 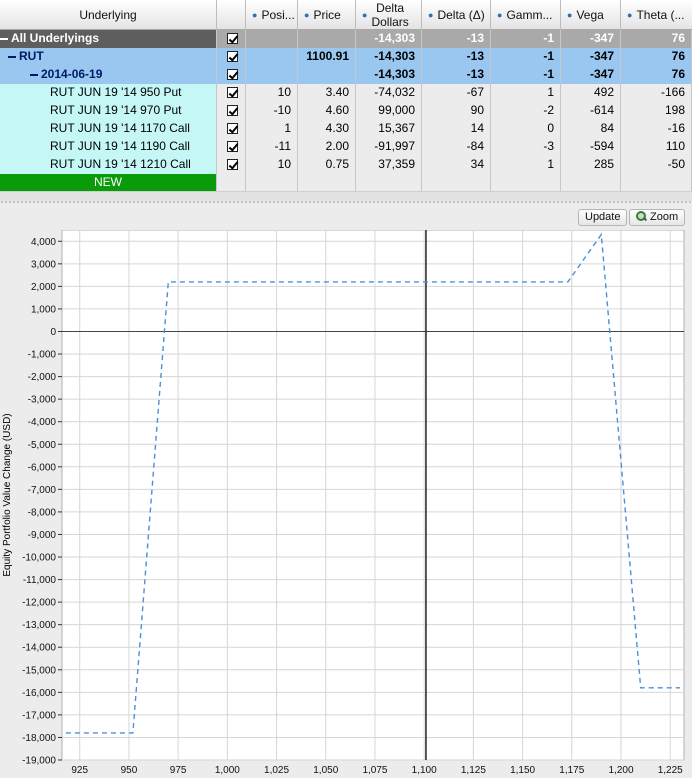 What do you see at coordinates (108, 15) in the screenshot?
I see `column-header-underlying: Underlying` at bounding box center [108, 15].